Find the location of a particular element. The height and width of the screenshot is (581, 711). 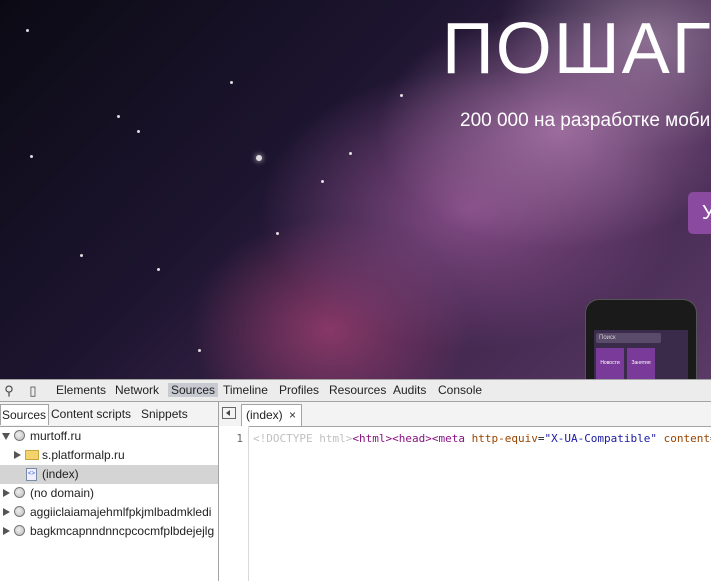

code-html-tag: <html> is located at coordinates (372, 438).